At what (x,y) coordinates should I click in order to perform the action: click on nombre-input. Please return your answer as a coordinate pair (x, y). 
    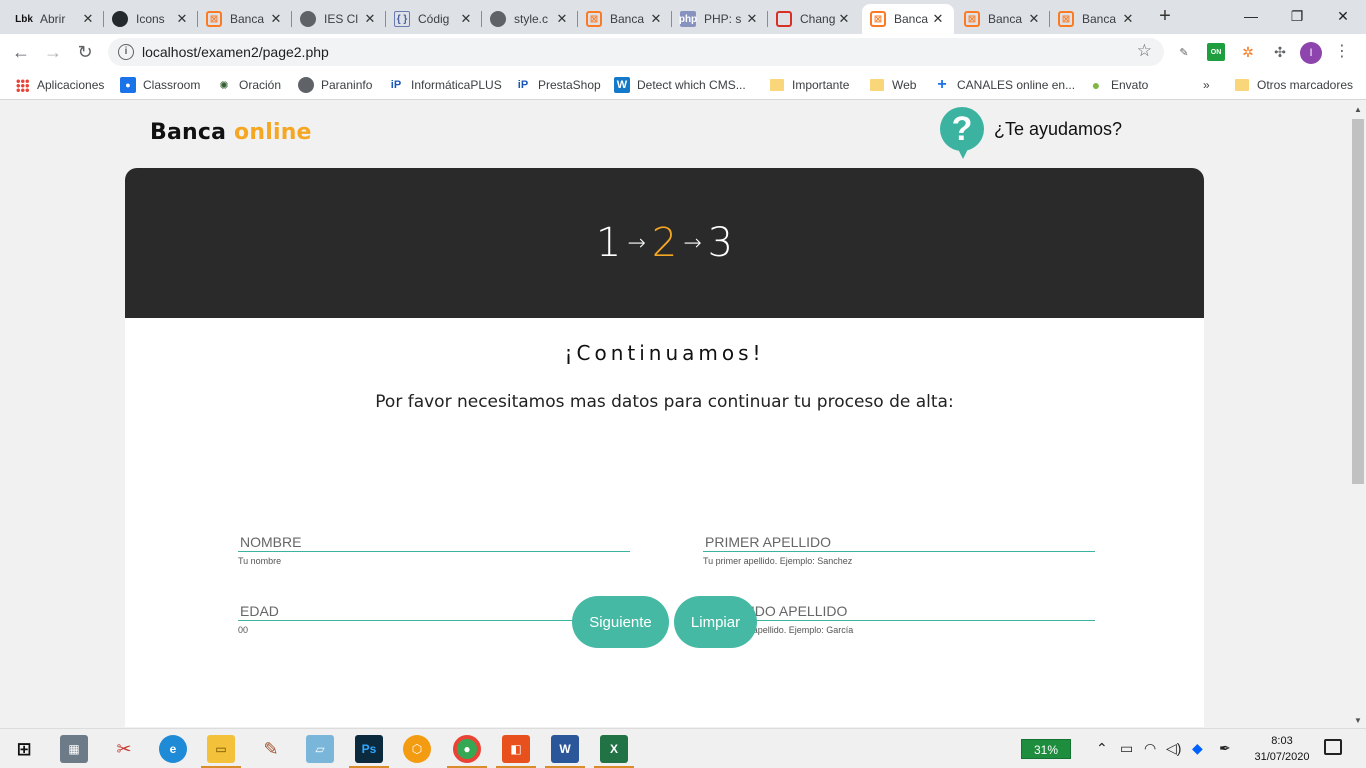
    Looking at the image, I should click on (434, 542).